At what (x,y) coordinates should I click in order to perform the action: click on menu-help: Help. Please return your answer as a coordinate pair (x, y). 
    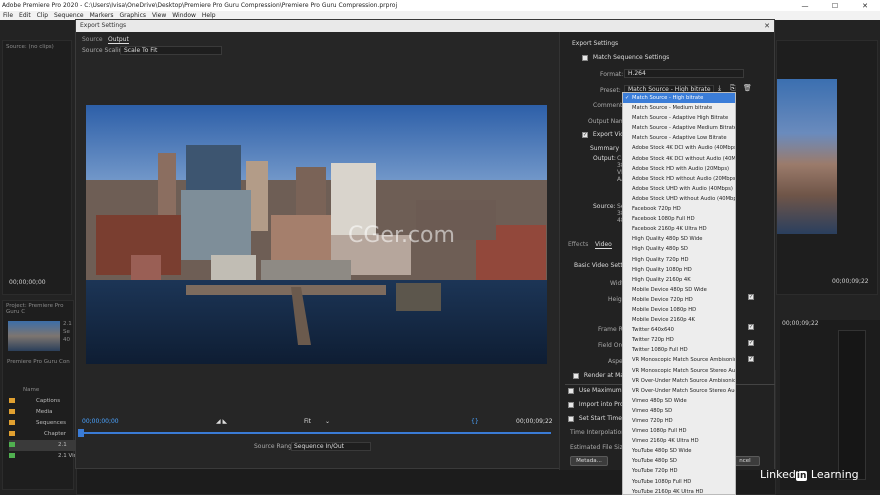
    Looking at the image, I should click on (209, 15).